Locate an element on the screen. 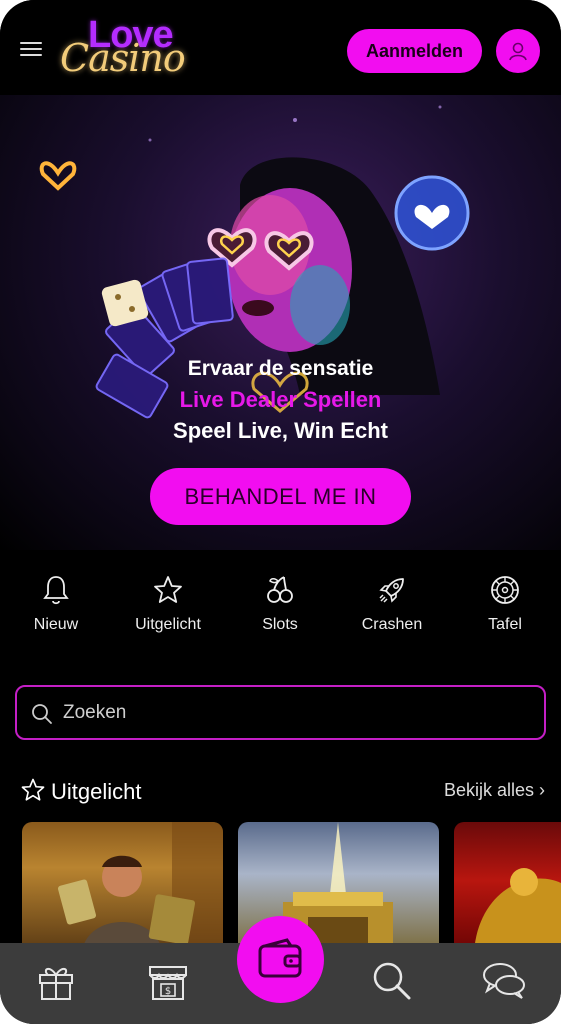  hero-headline-2: Live Dealer Spellen is located at coordinates (280, 399).